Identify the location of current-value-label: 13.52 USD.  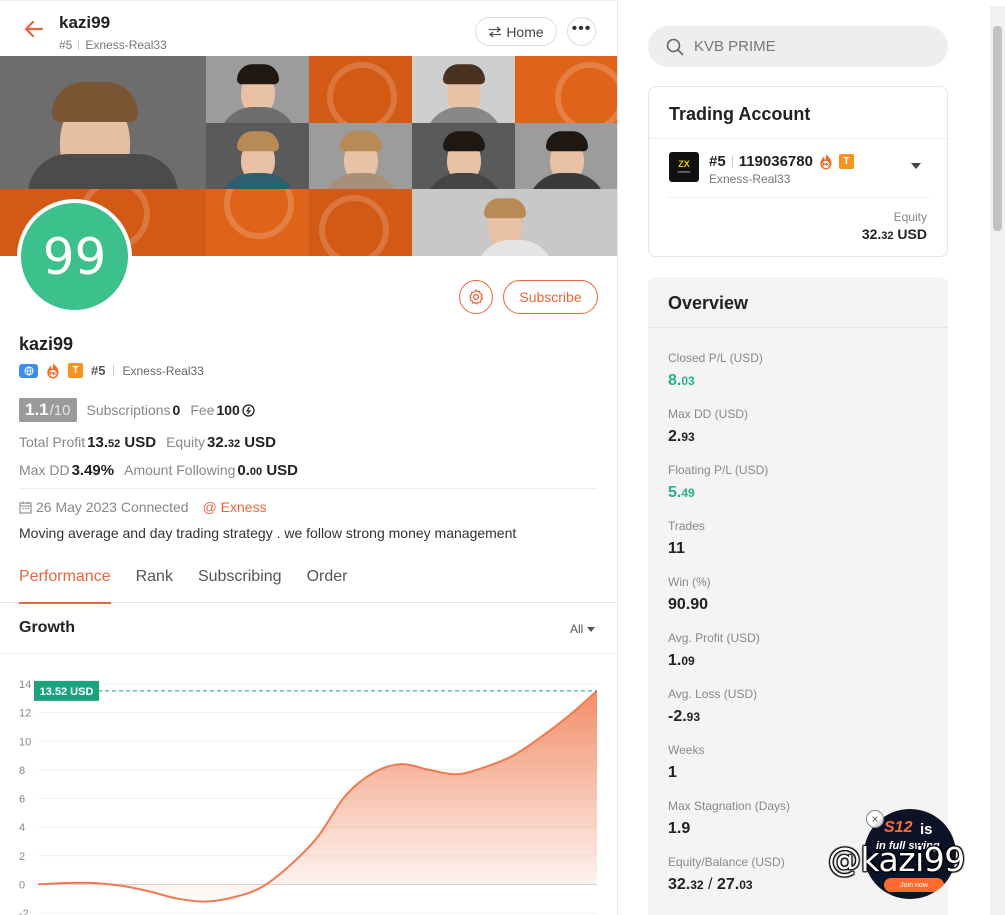
(67, 692).